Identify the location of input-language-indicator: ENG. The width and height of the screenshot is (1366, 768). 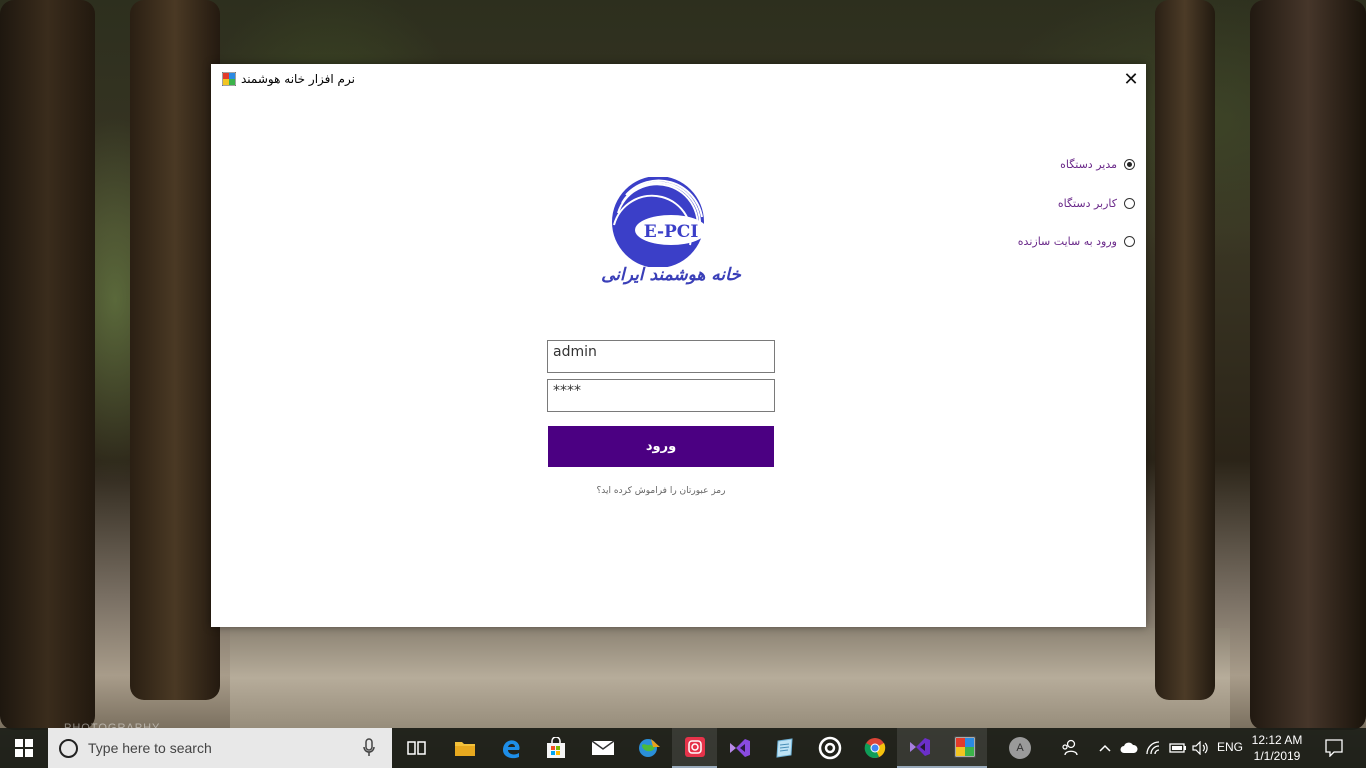
(1230, 747).